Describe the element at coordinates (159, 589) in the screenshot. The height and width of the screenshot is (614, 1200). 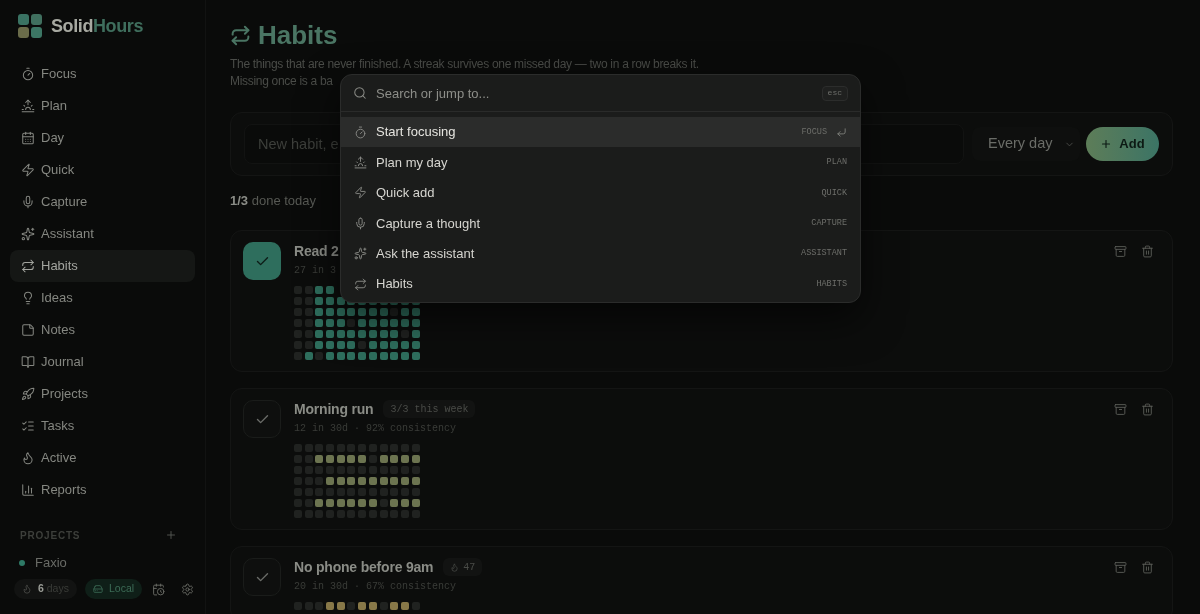
I see `calendar-clock-icon` at that location.